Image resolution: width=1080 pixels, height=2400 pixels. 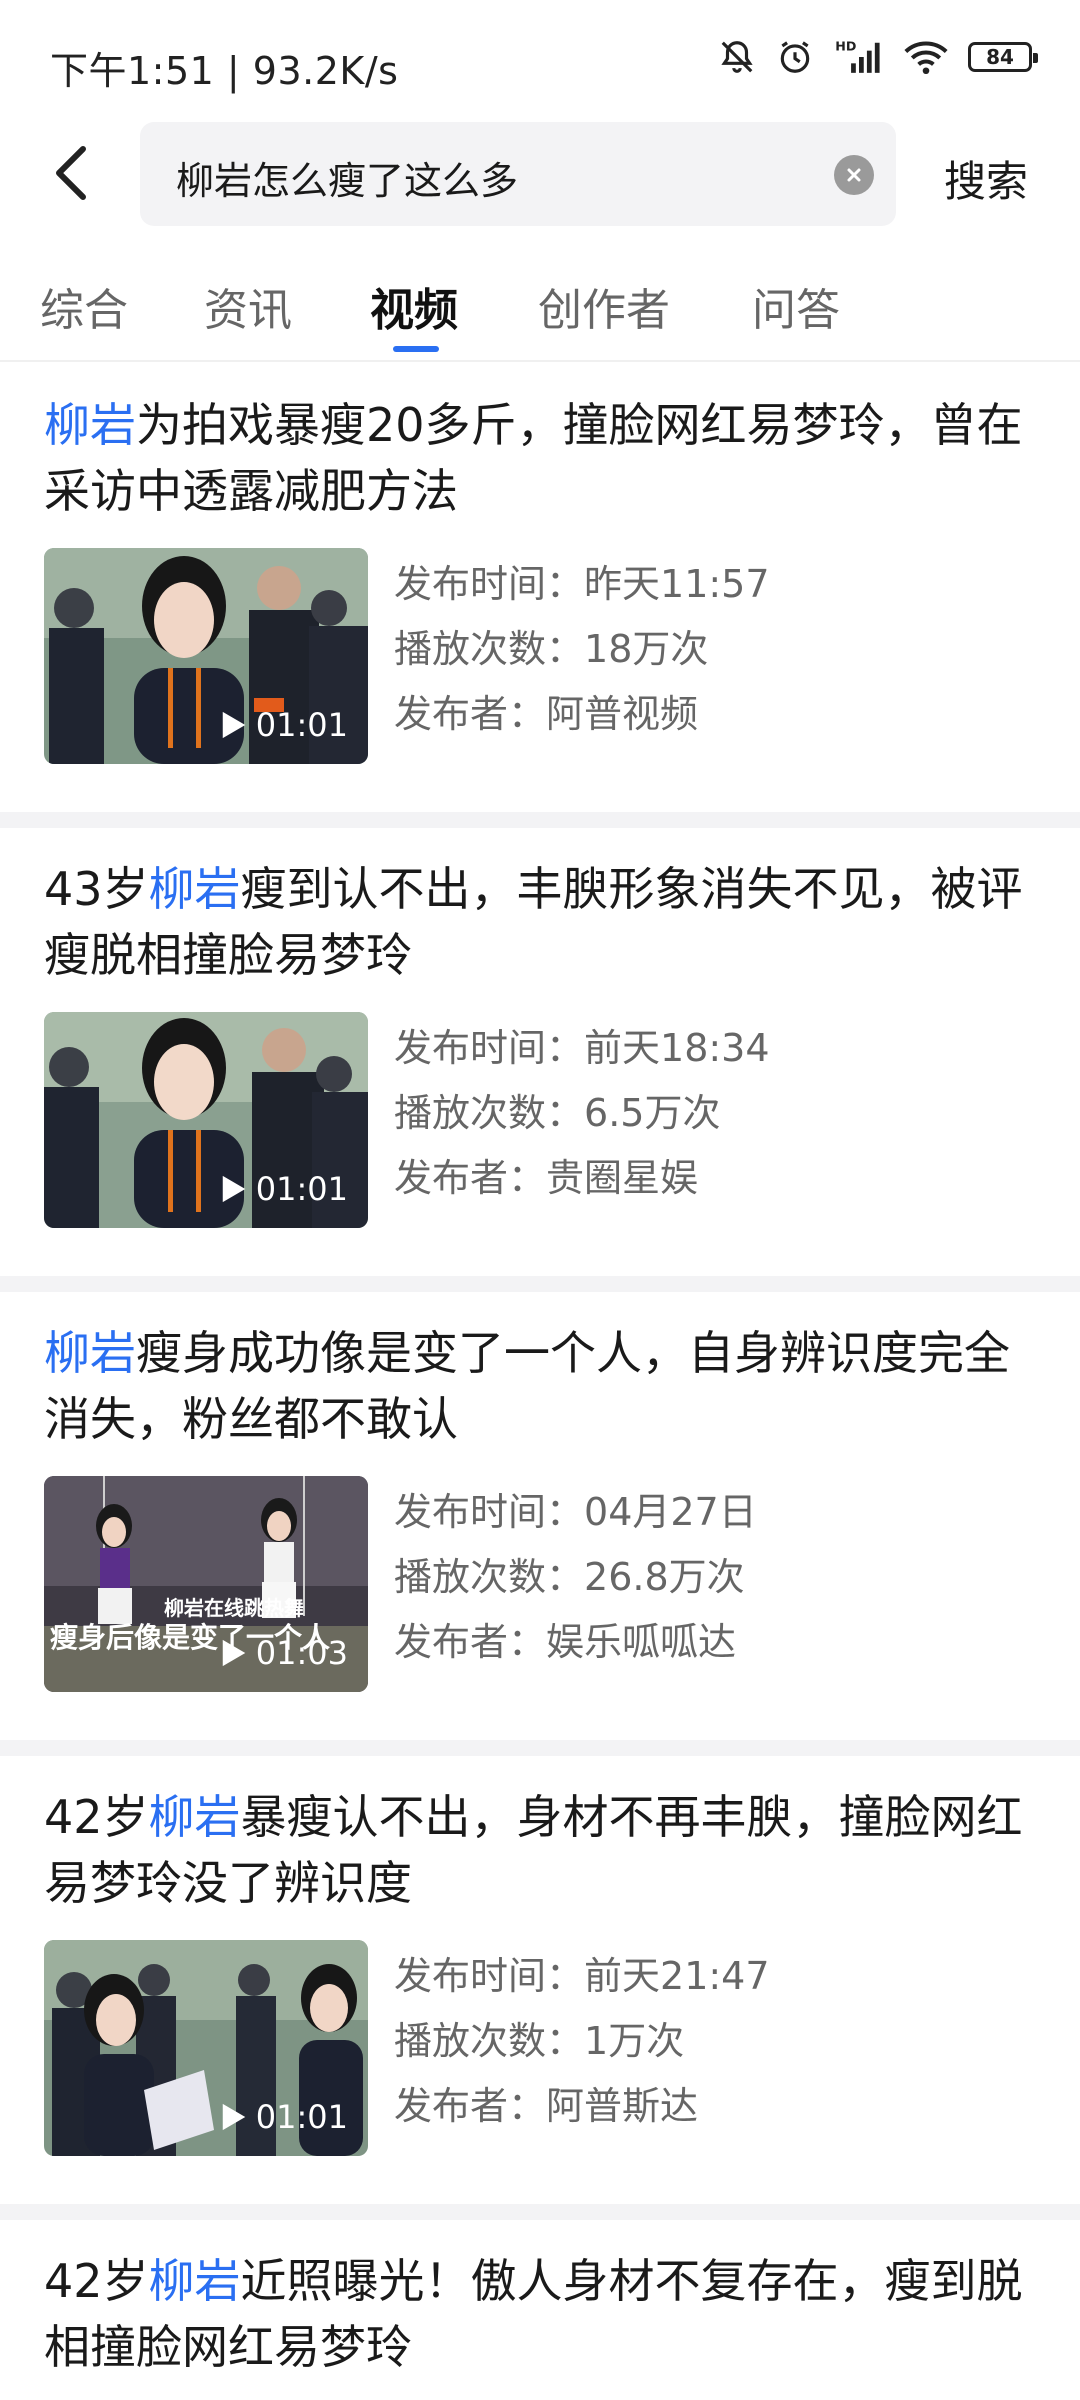 I want to click on tab-video: 视频, so click(x=414, y=306).